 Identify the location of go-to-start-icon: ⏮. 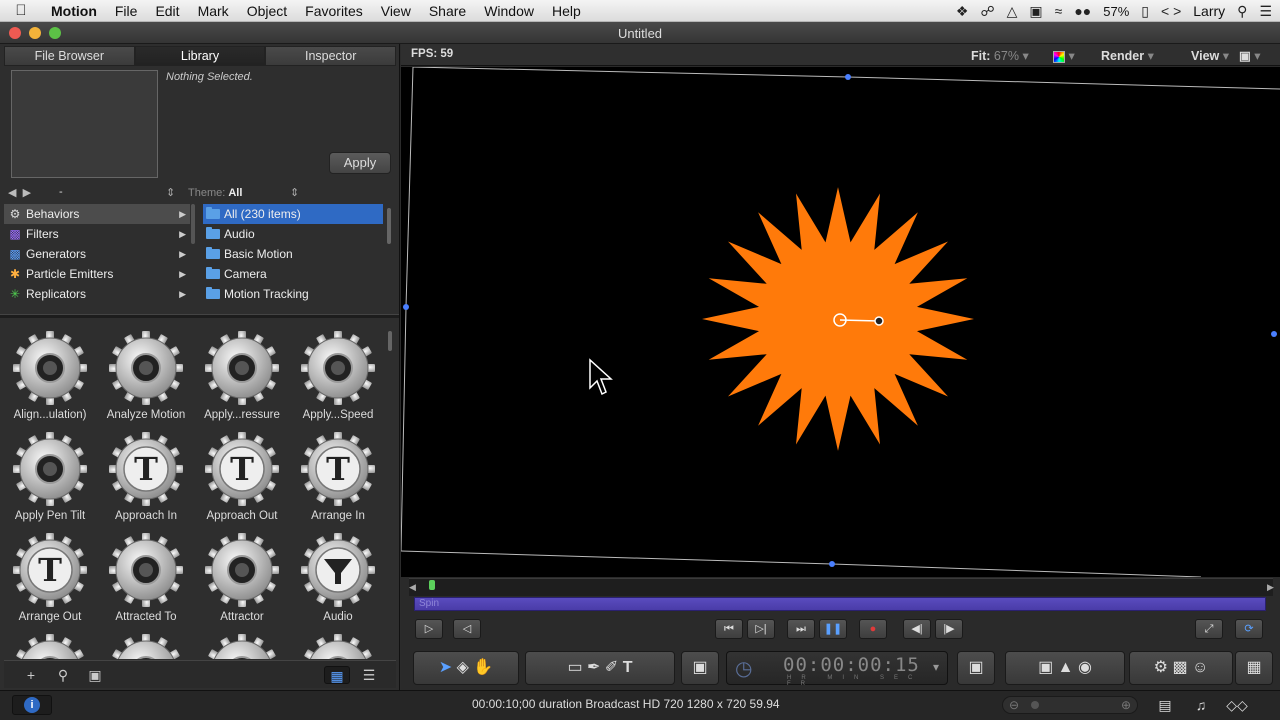
(729, 629).